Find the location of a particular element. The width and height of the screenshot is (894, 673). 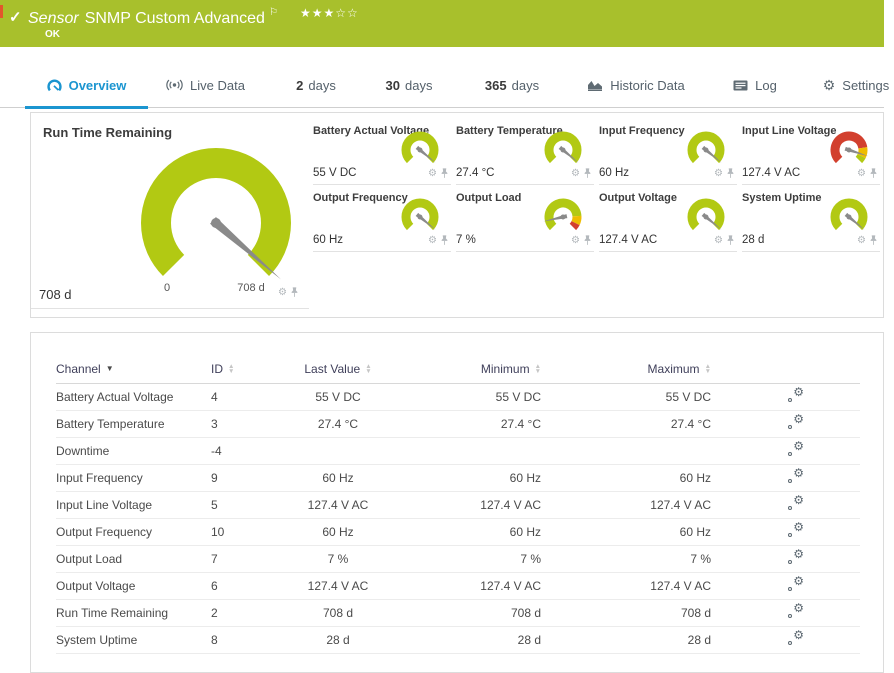

channel-name: System Uptime is located at coordinates (133, 640).